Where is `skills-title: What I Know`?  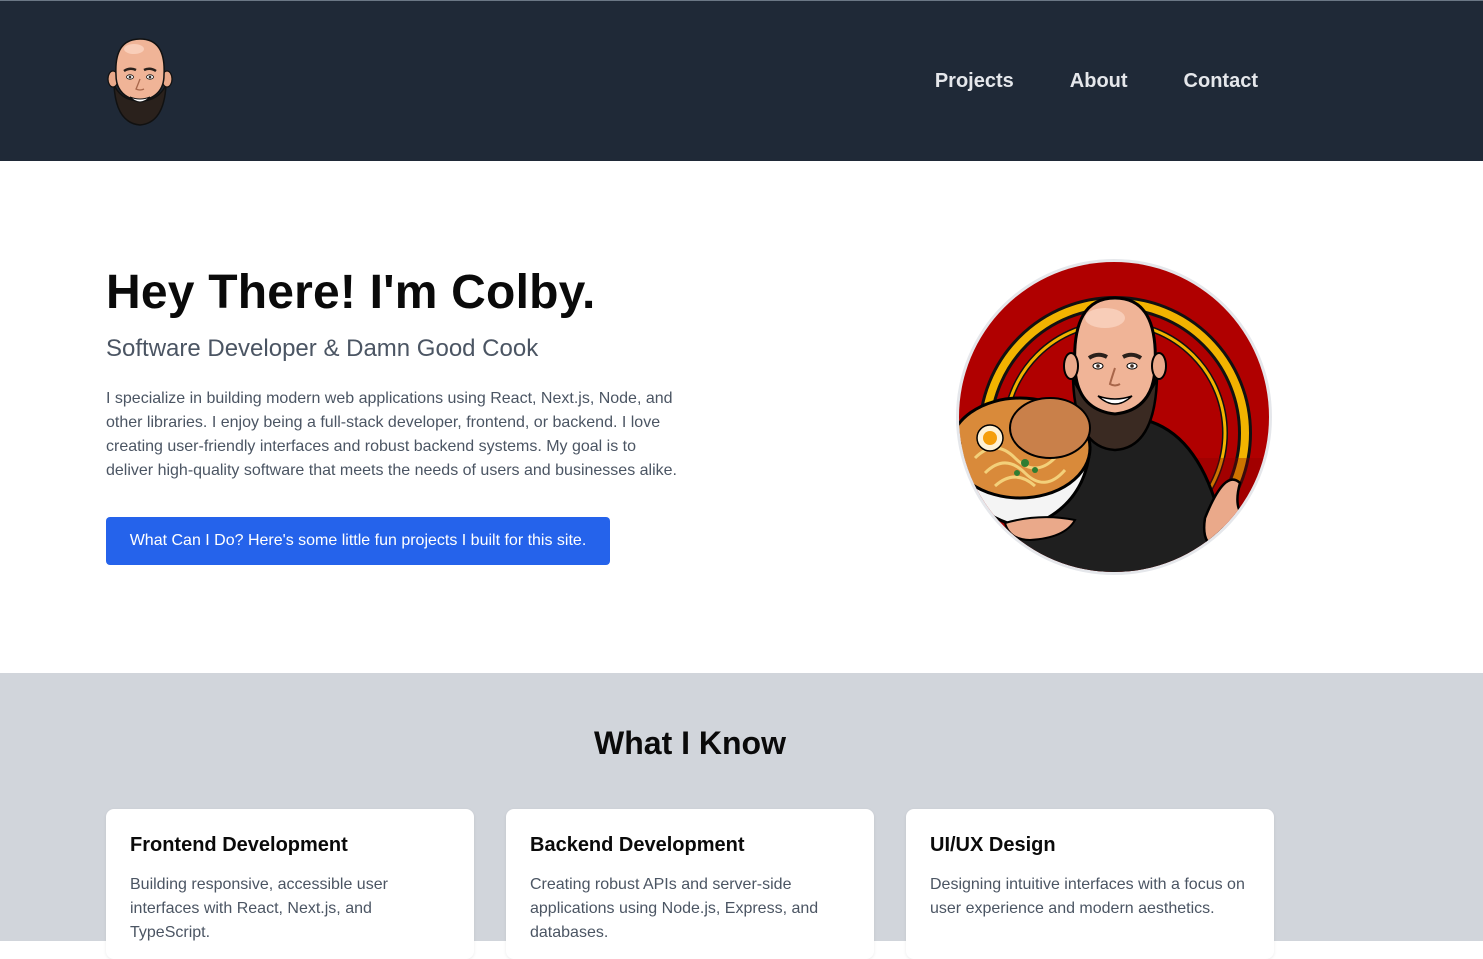 skills-title: What I Know is located at coordinates (690, 743).